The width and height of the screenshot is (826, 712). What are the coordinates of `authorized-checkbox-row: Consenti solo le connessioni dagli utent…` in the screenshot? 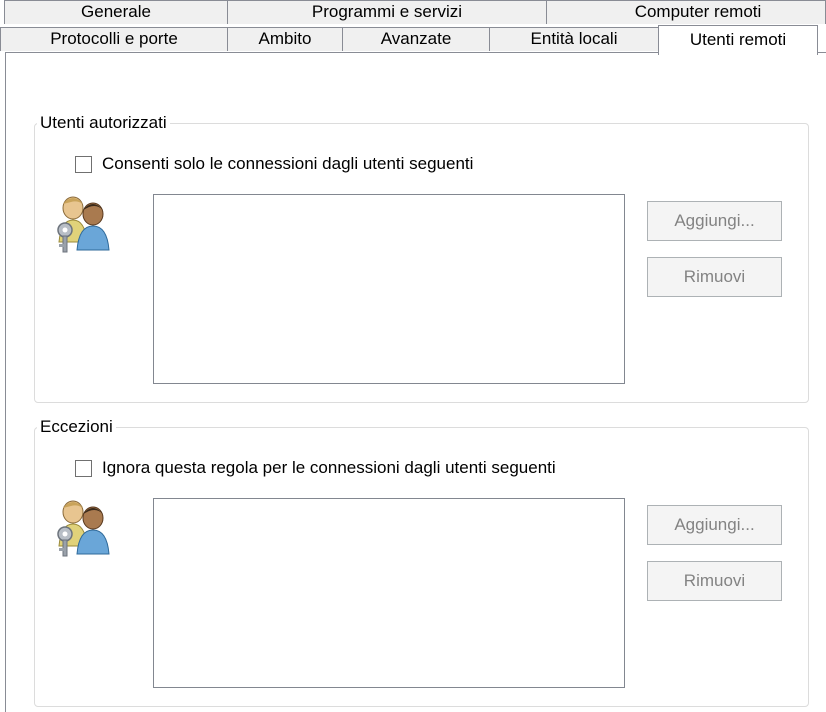 It's located at (274, 164).